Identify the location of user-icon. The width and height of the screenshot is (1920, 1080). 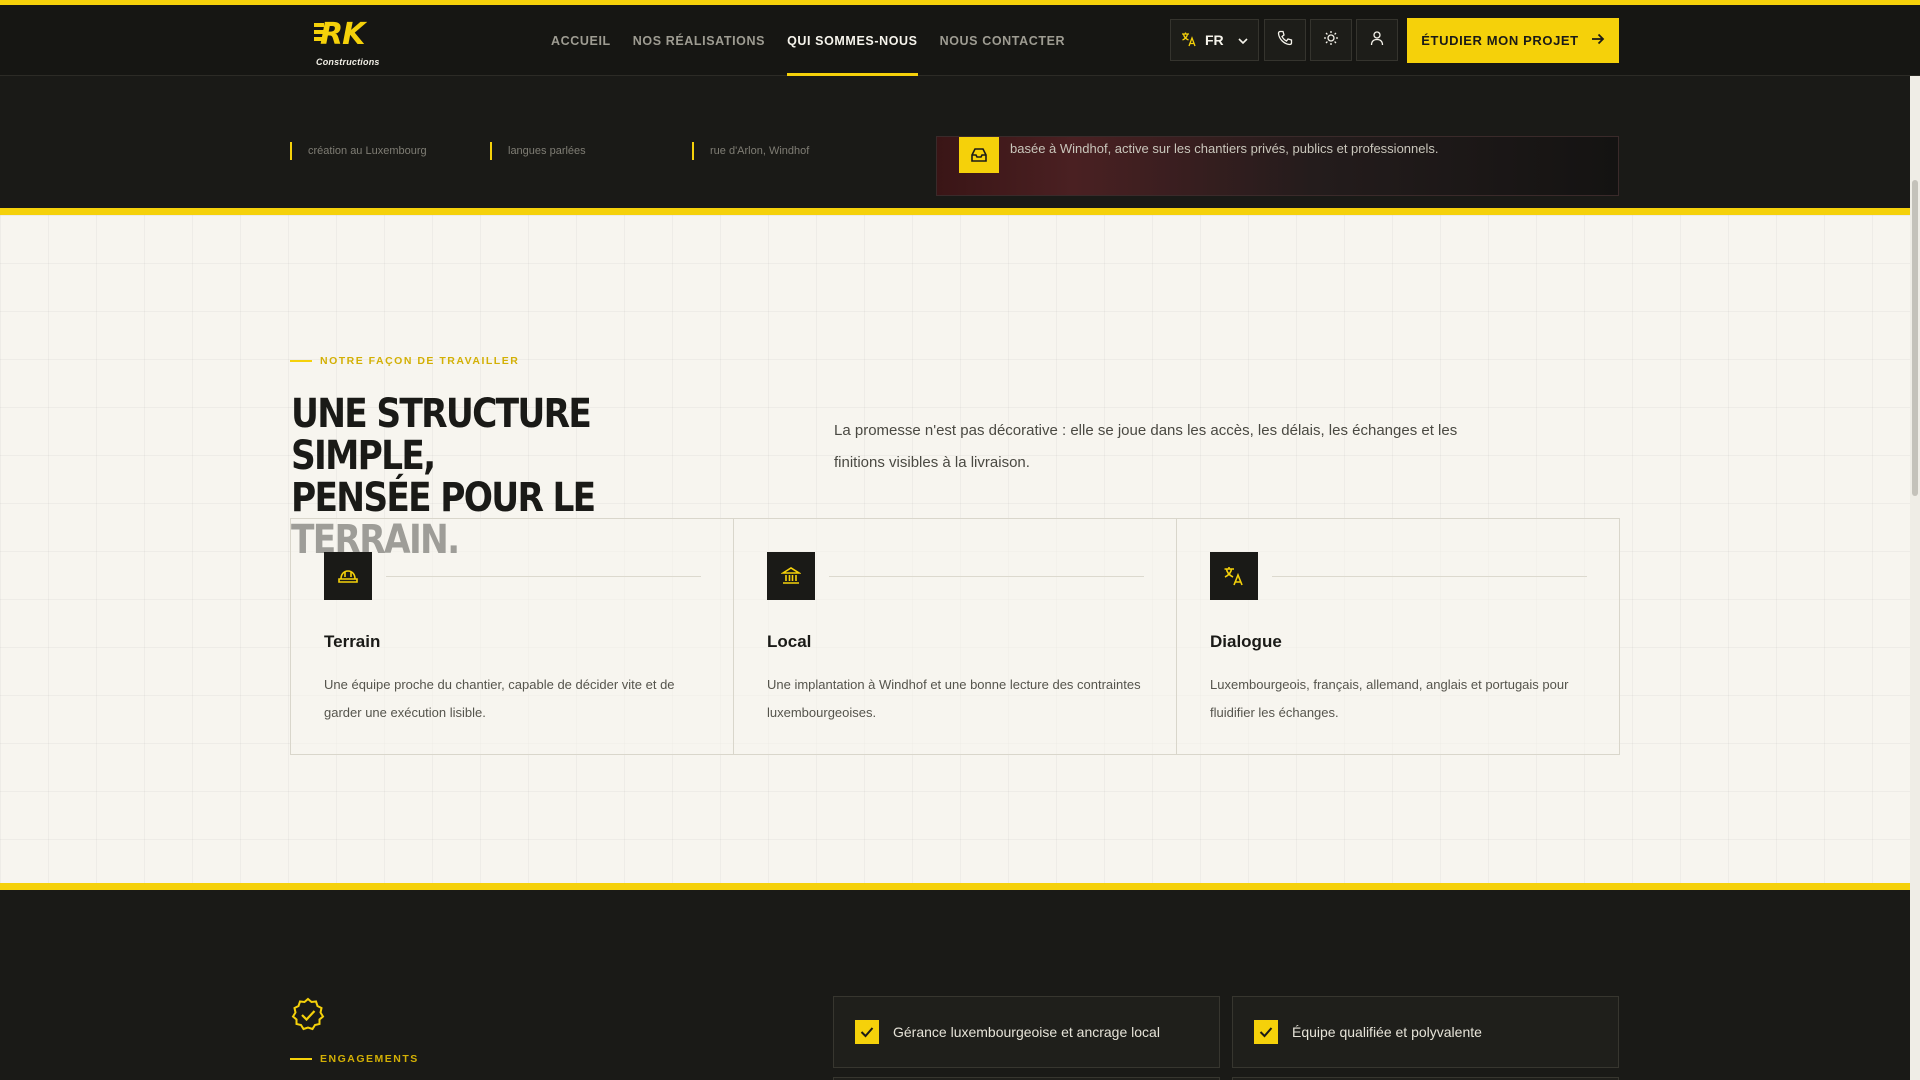
(1377, 40).